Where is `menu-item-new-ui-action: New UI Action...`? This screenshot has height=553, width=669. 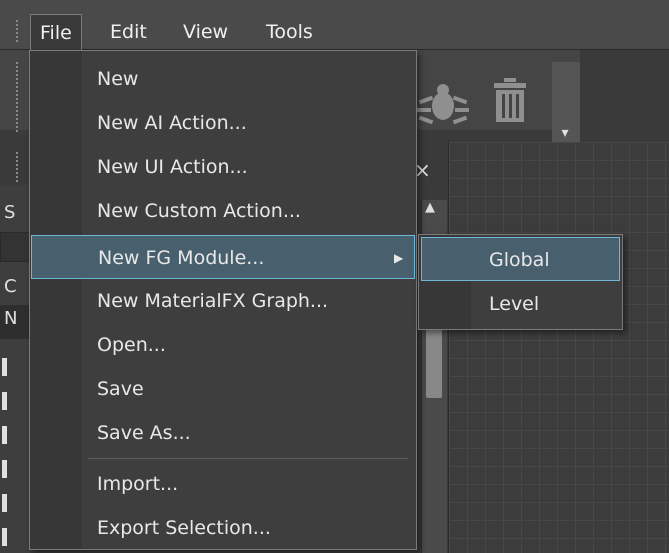 menu-item-new-ui-action: New UI Action... is located at coordinates (223, 167).